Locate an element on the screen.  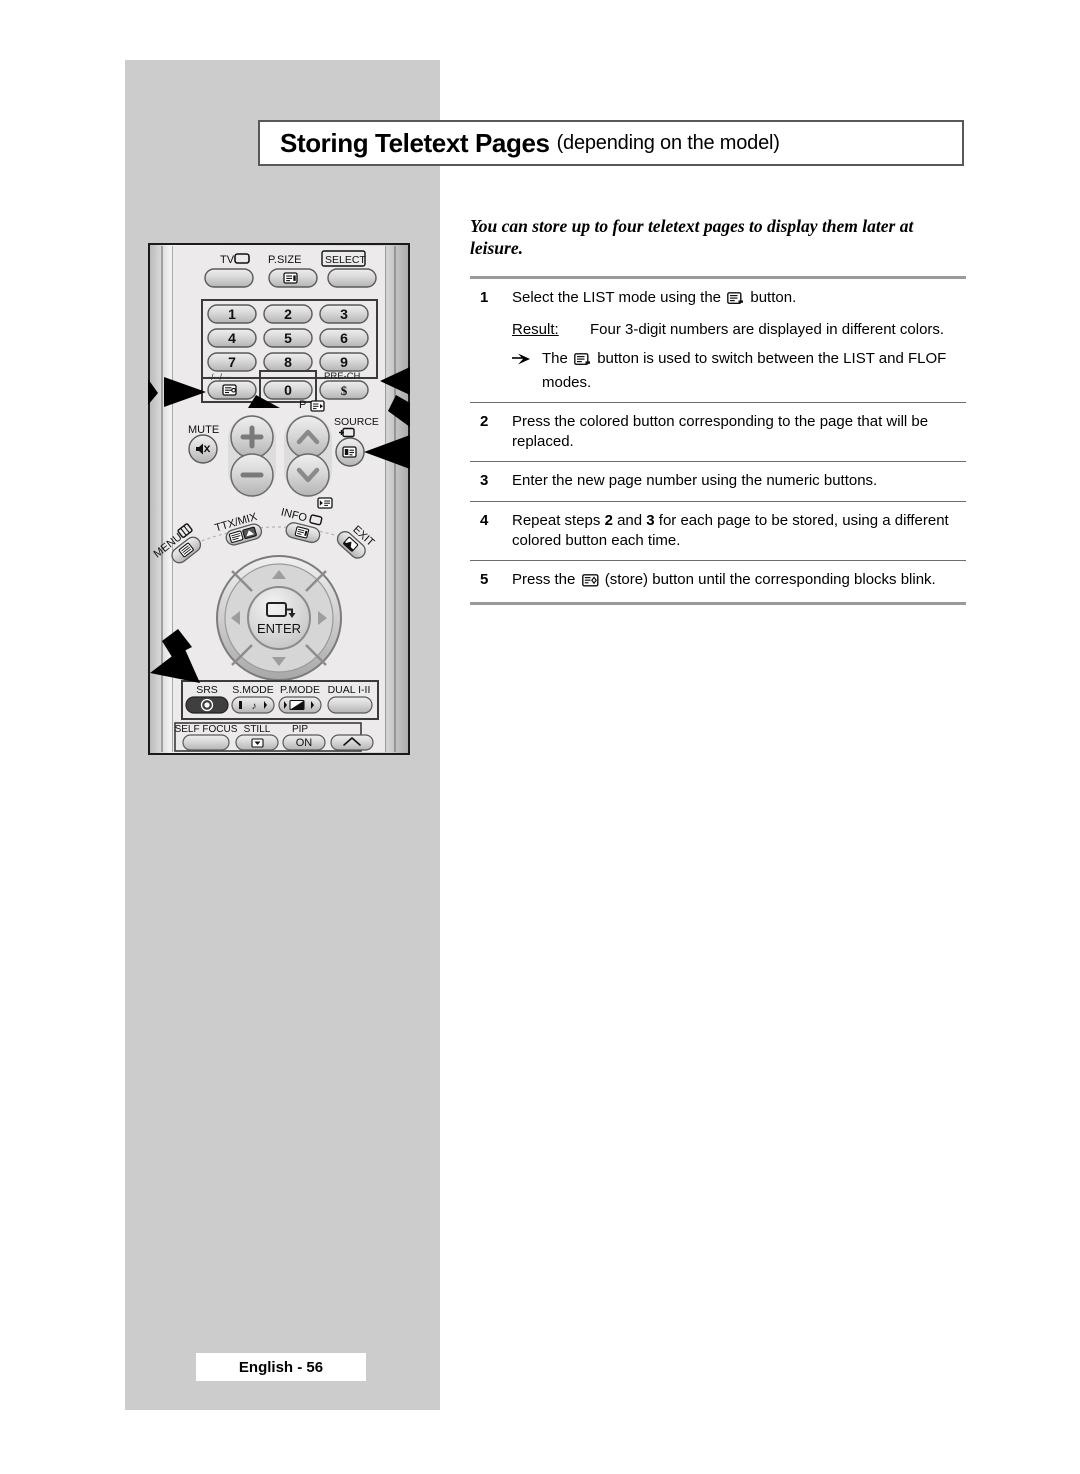
svg-text: MUTE is located at coordinates (203, 430).